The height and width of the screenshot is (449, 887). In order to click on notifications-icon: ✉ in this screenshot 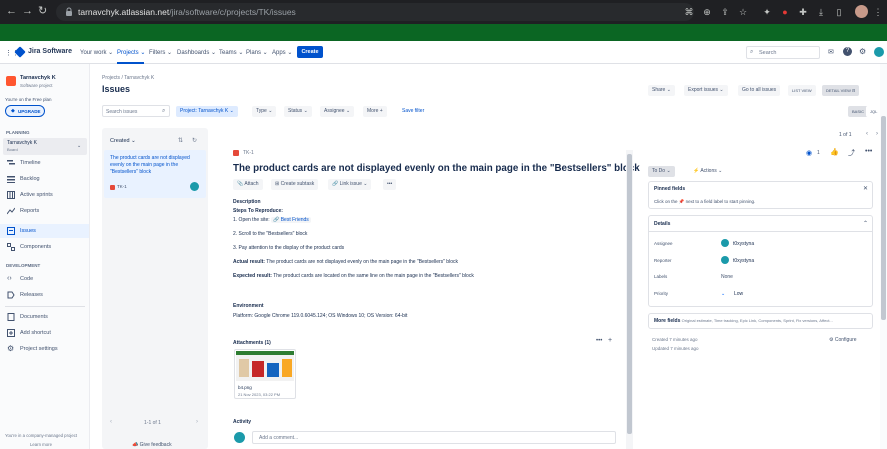, I will do `click(831, 52)`.